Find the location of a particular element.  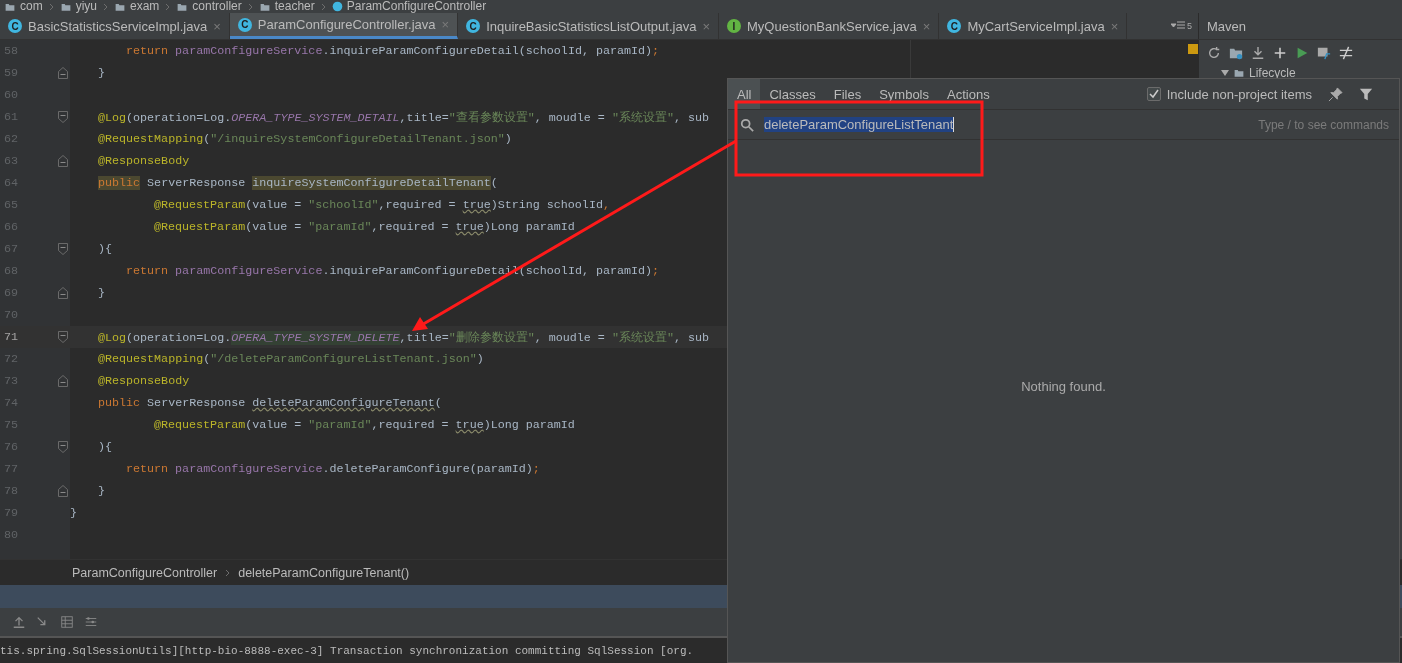

search-tab: Symbols is located at coordinates (904, 94).